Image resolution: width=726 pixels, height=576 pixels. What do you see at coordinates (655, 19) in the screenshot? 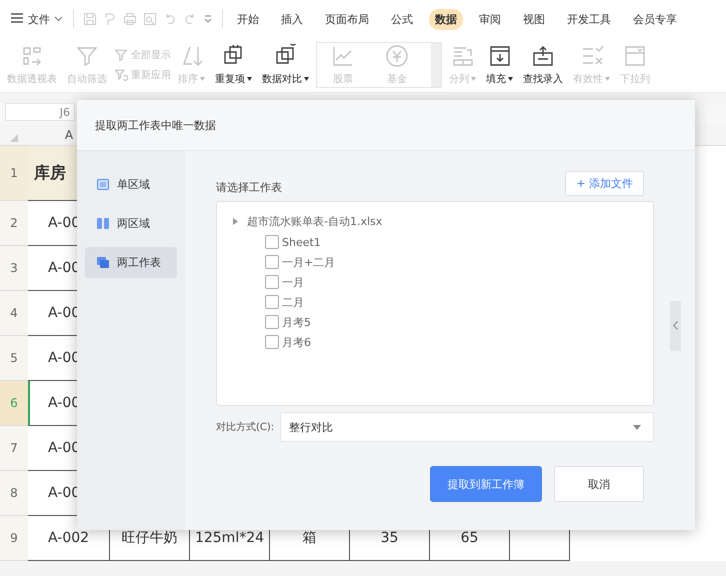
I see `ribbon-tab: 会员专享` at bounding box center [655, 19].